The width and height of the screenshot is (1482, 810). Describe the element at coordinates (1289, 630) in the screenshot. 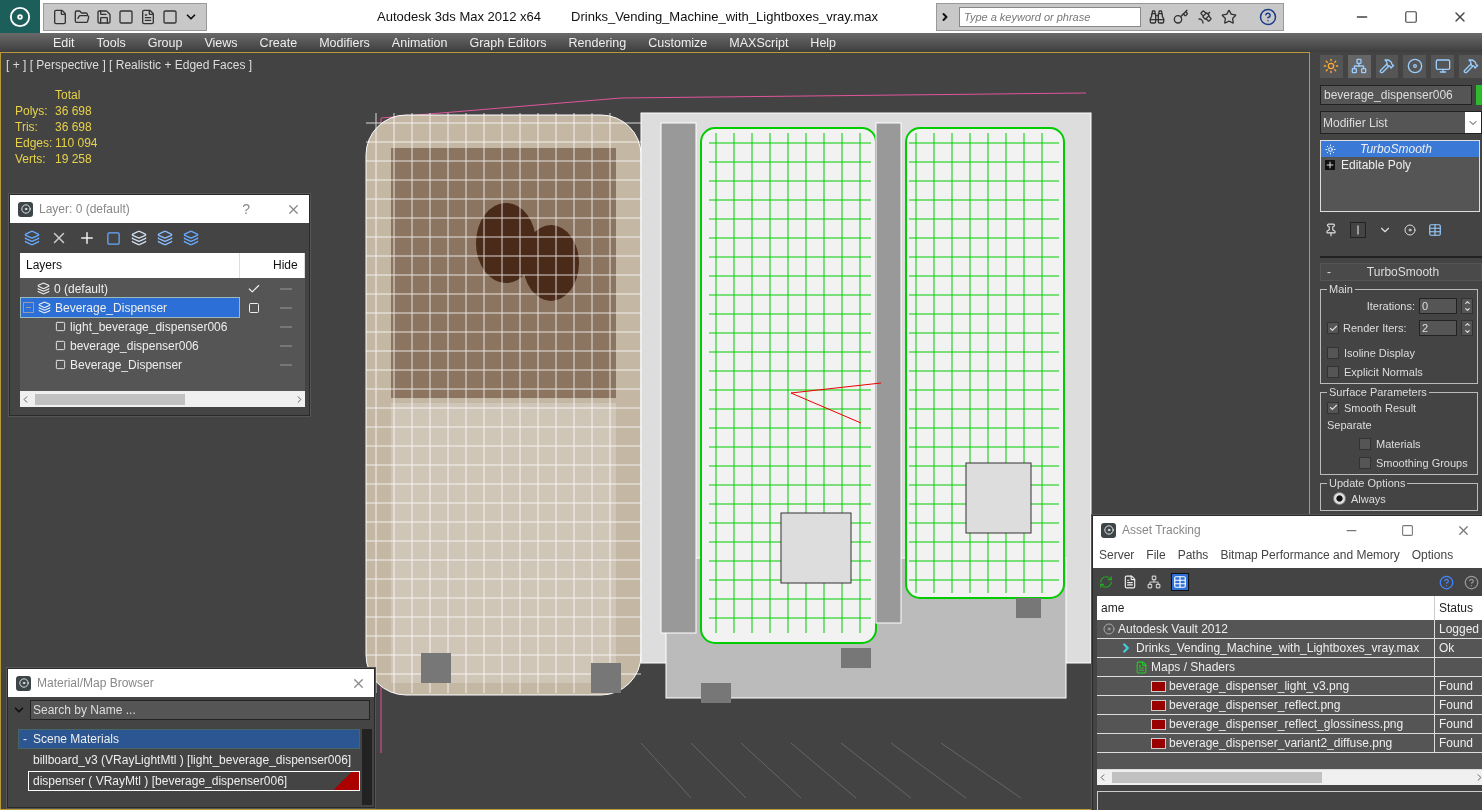

I see `asset-row: Autodesk Vault 2012 Logged` at that location.